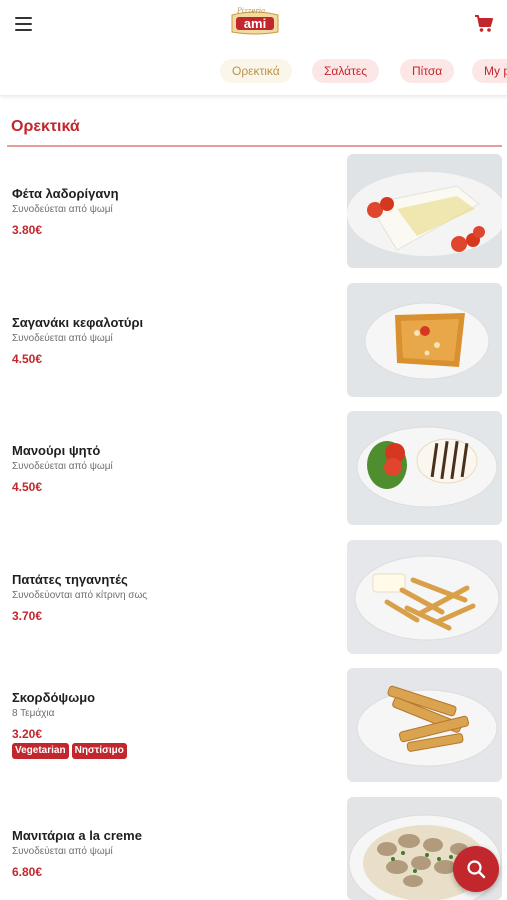 The width and height of the screenshot is (507, 900). I want to click on item-price: 3.70€, so click(27, 616).